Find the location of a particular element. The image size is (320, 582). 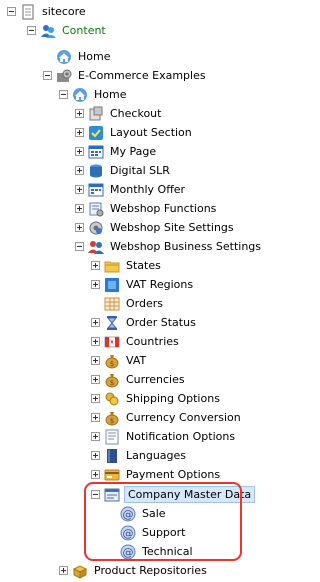

tree-node-label: Payment Options is located at coordinates (173, 474).